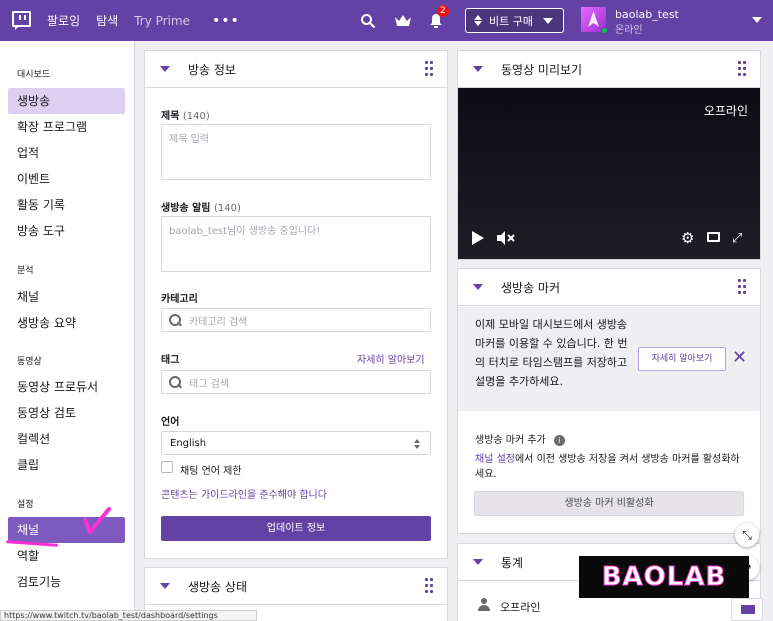  I want to click on sidebar-item-events: 이벤트, so click(66, 179).